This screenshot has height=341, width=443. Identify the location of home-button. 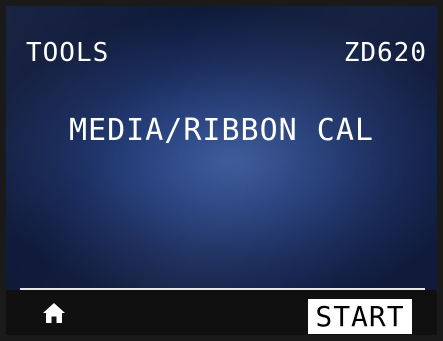
(54, 313).